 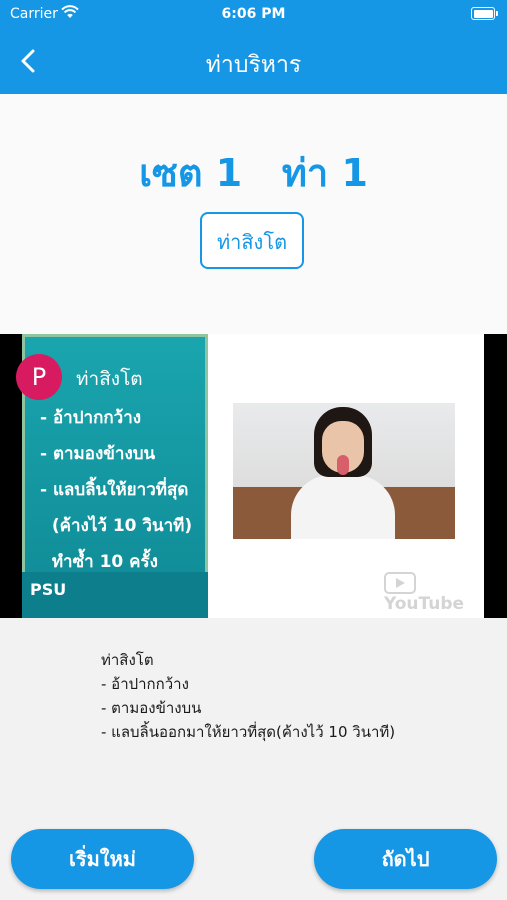 I want to click on instructor-photo, so click(x=344, y=471).